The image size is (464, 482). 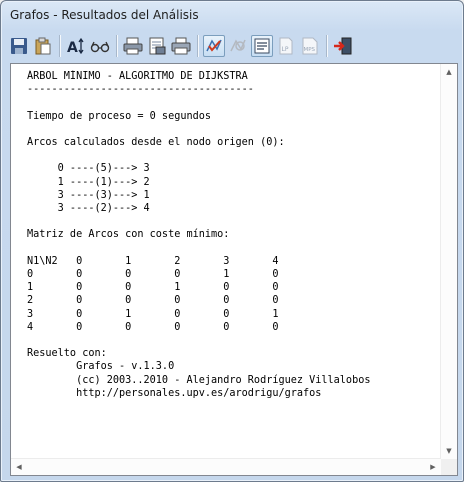 I want to click on mps-file-label: MPS, so click(x=310, y=50).